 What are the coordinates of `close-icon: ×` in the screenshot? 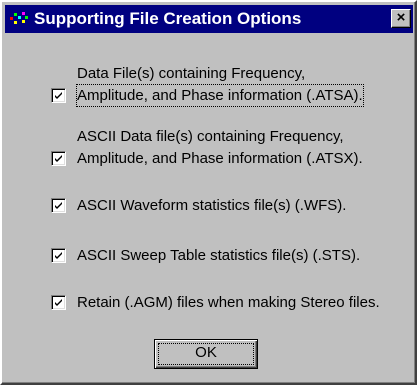 It's located at (401, 17).